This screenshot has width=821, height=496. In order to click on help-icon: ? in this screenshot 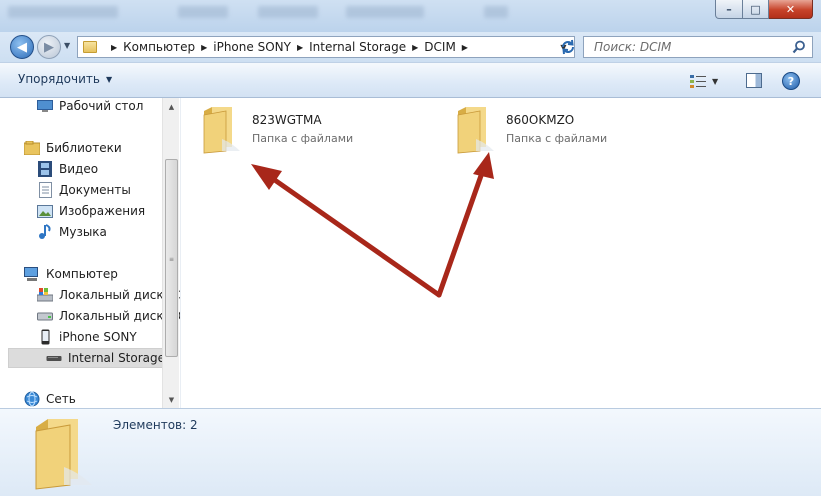, I will do `click(791, 81)`.